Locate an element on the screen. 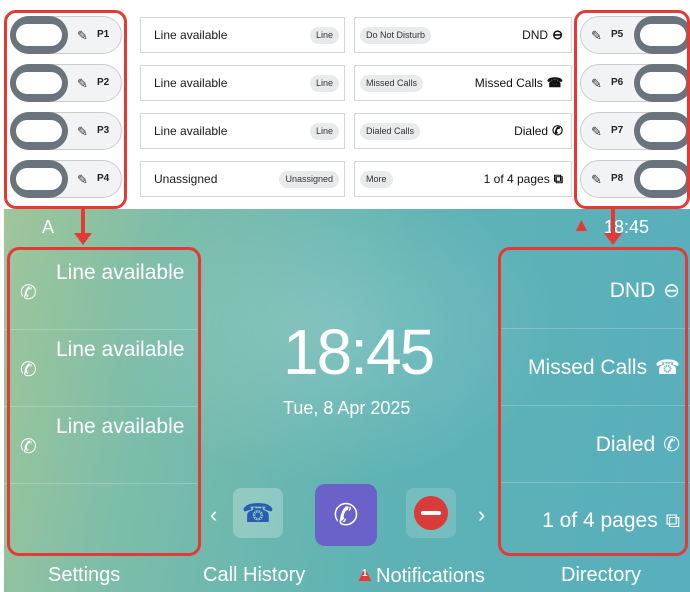 The width and height of the screenshot is (690, 592). clock: 18:45 is located at coordinates (359, 352).